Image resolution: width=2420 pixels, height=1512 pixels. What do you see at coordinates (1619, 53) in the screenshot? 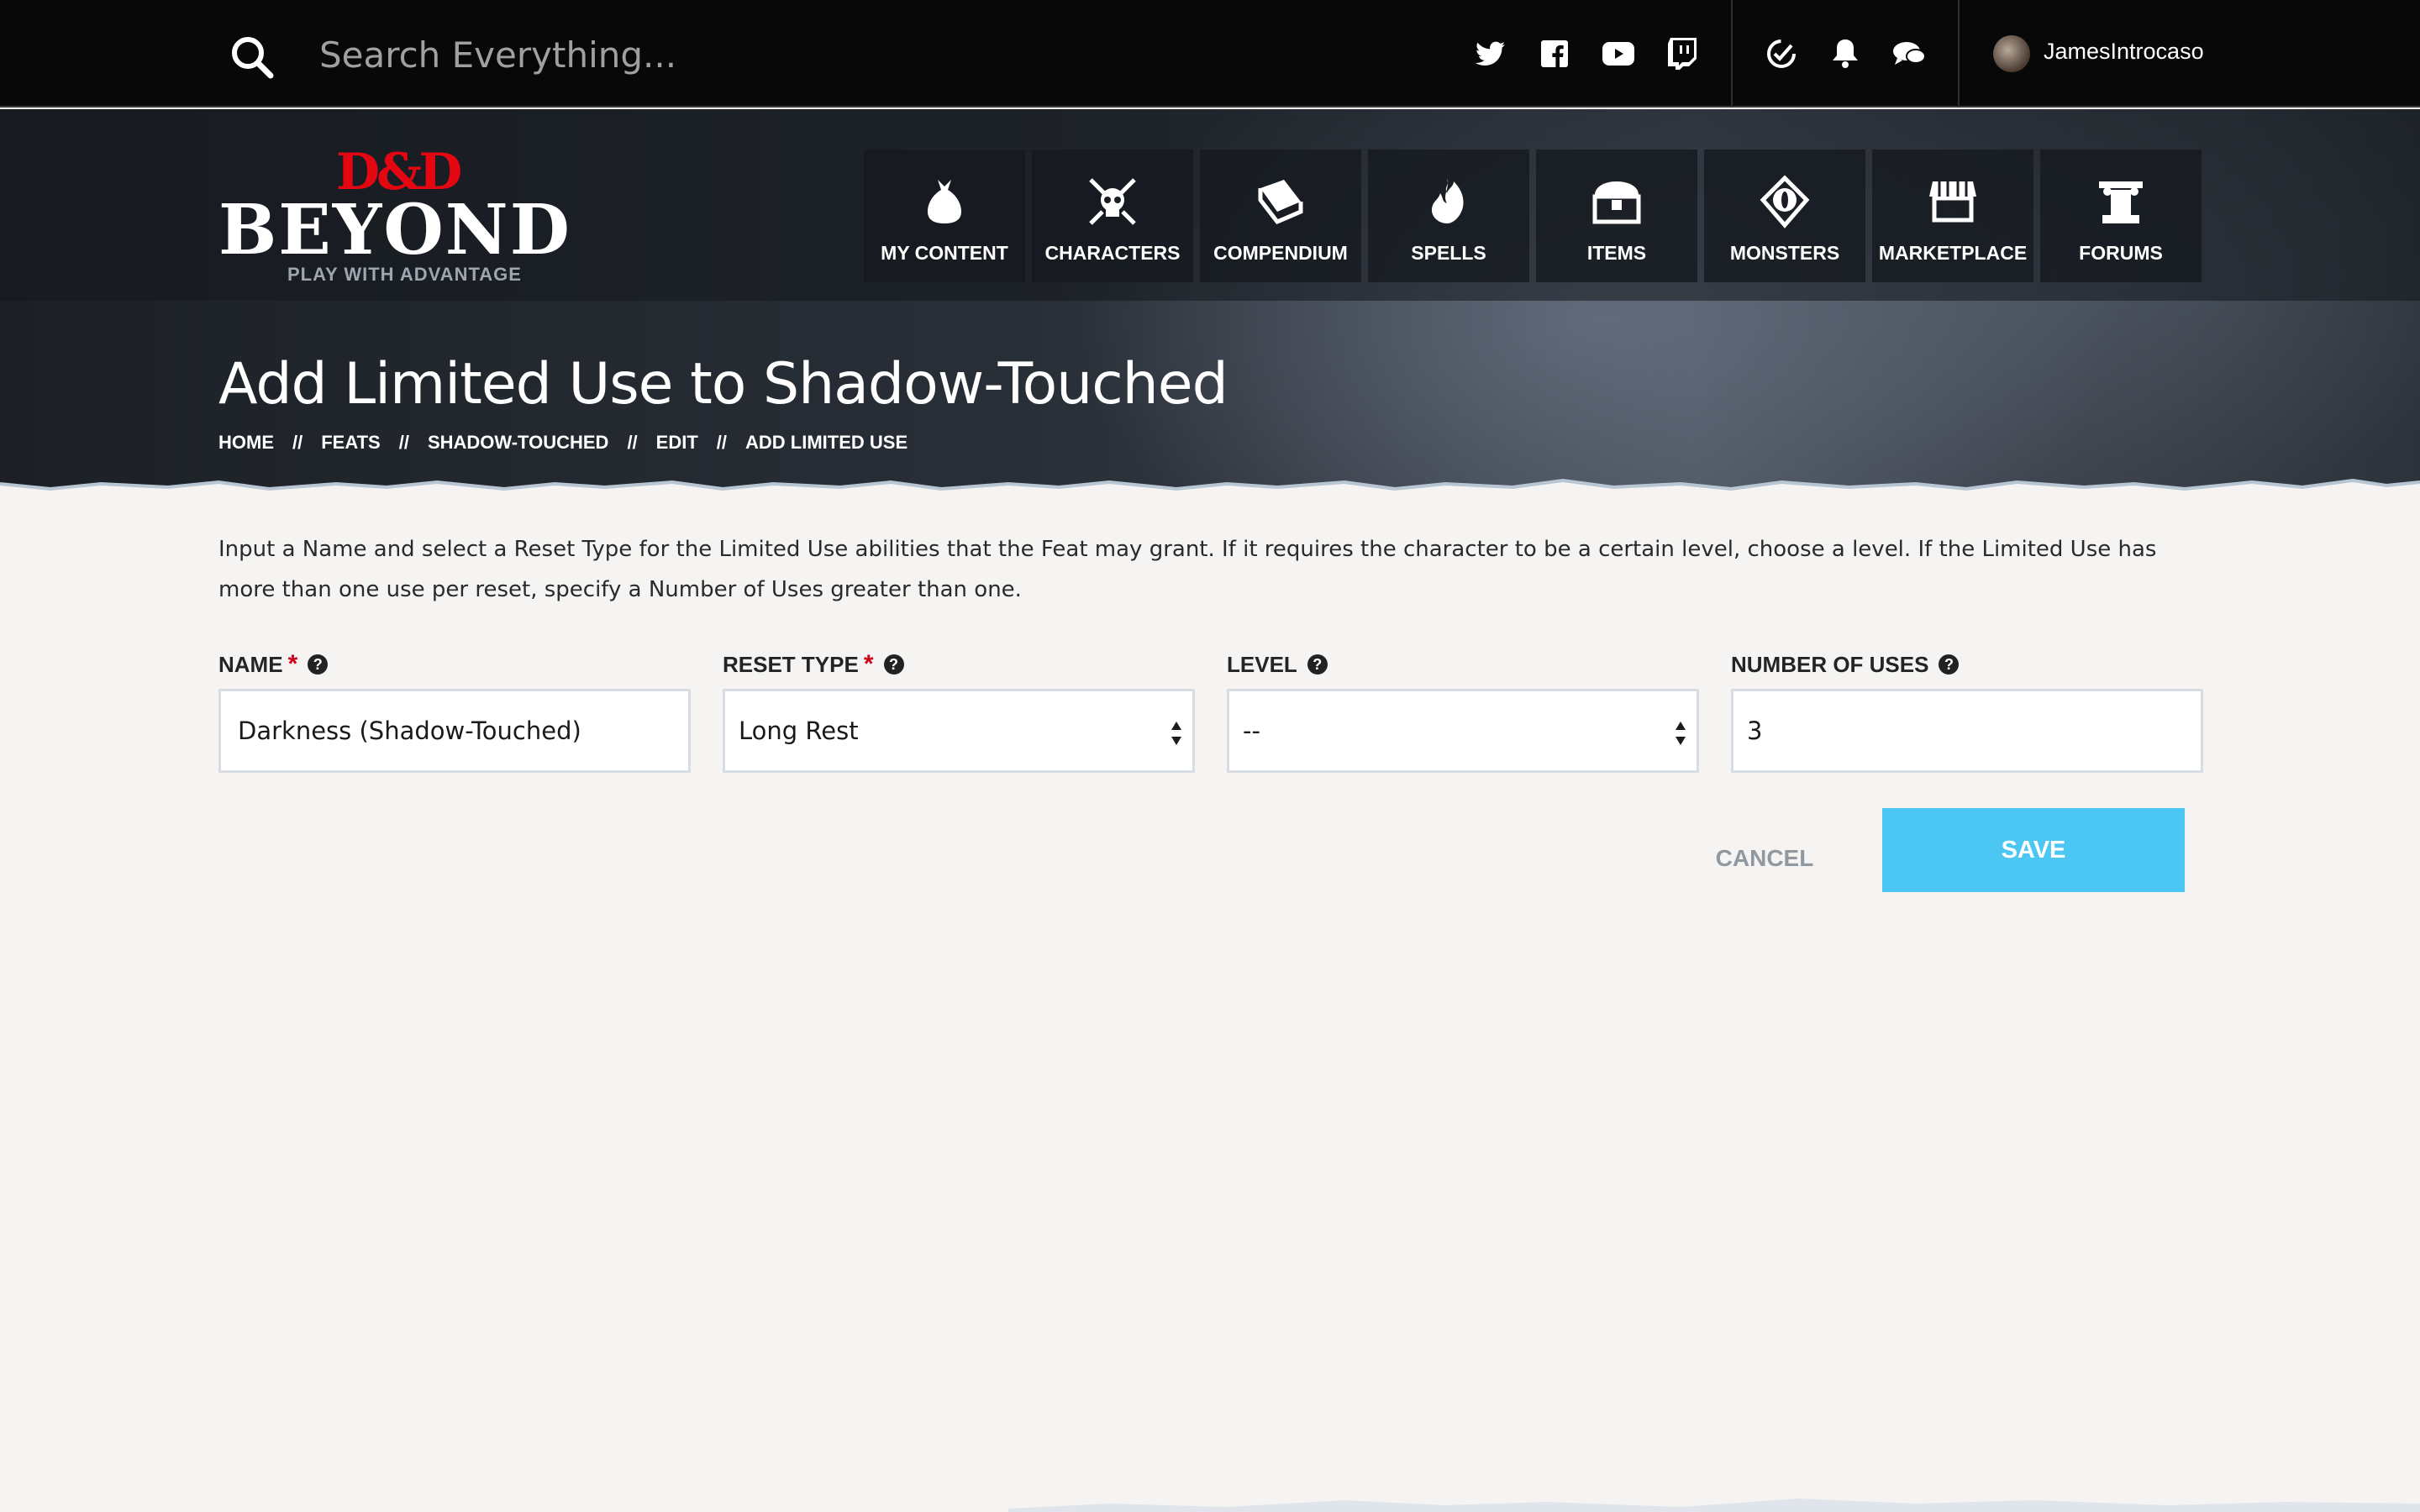
I see `youtube-icon` at bounding box center [1619, 53].